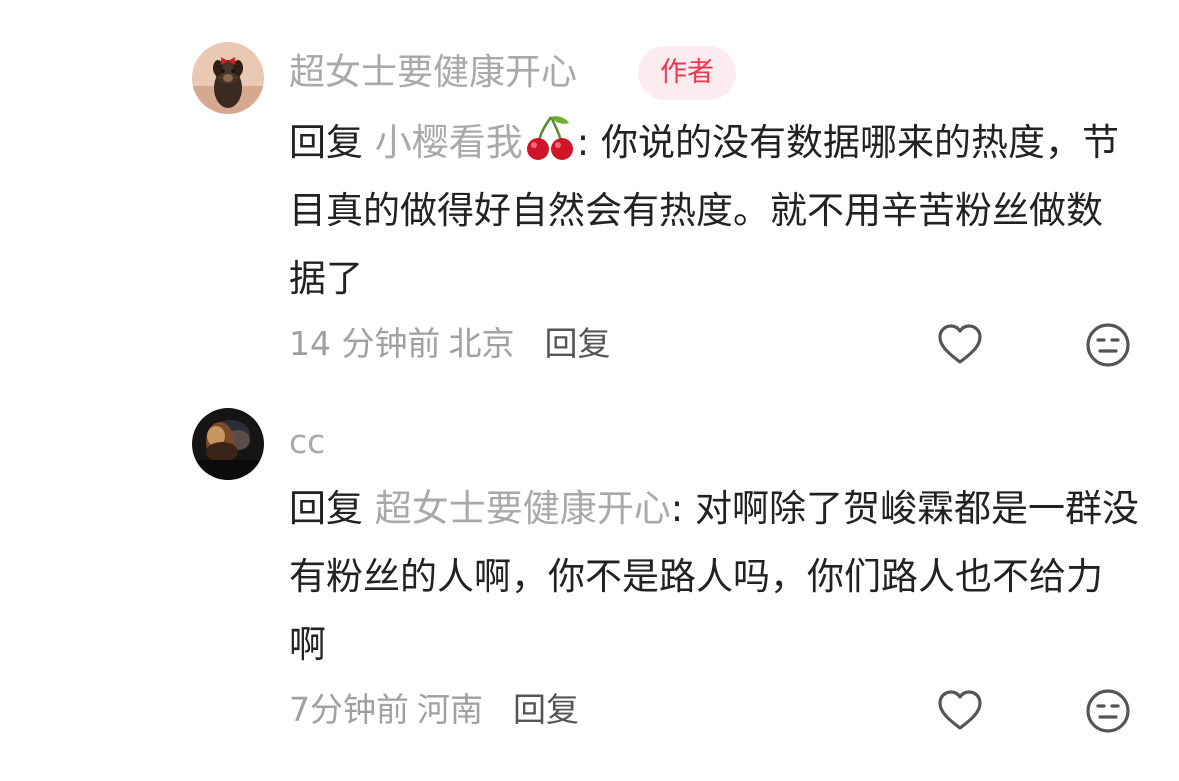  What do you see at coordinates (549, 138) in the screenshot?
I see `cherries-icon` at bounding box center [549, 138].